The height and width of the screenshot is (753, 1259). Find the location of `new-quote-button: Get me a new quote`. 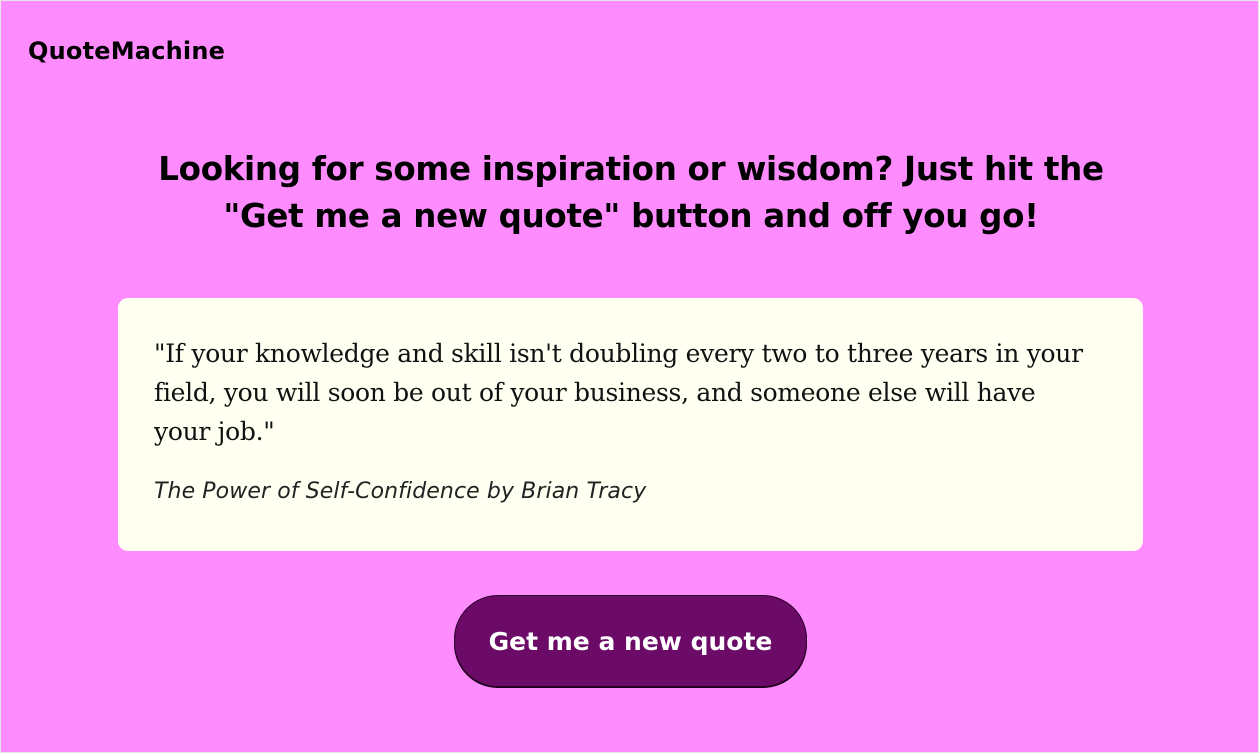

new-quote-button: Get me a new quote is located at coordinates (630, 641).